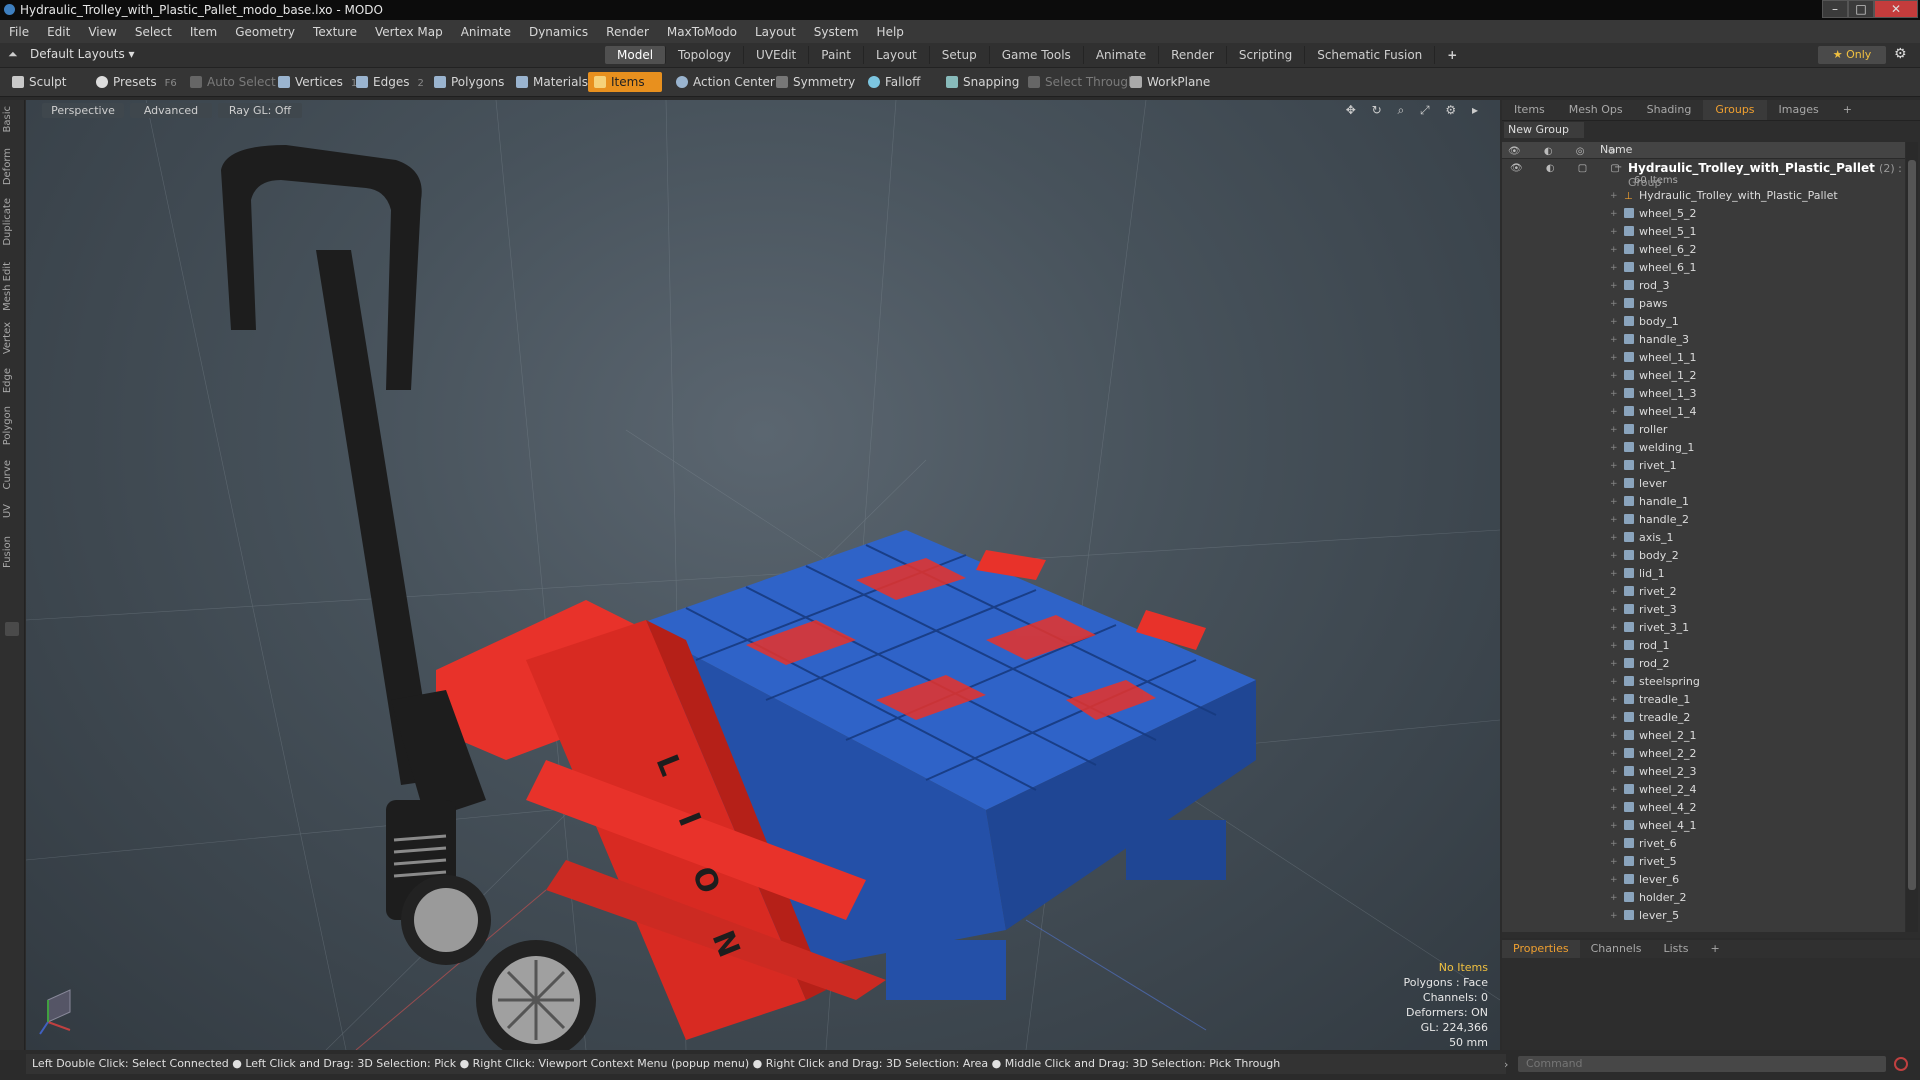 Image resolution: width=1920 pixels, height=1080 pixels. I want to click on list-item: + rivet_3, so click(1703, 610).